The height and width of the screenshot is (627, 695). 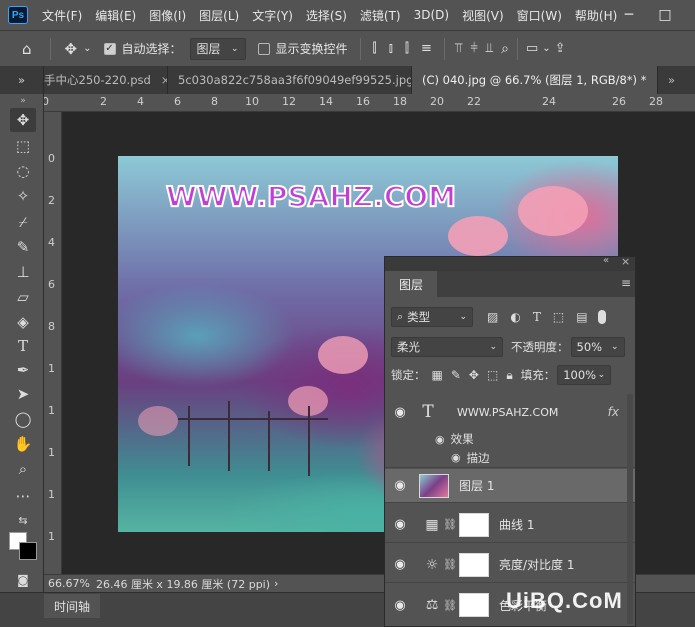 I want to click on workspace-icon: ▭, so click(x=532, y=48).